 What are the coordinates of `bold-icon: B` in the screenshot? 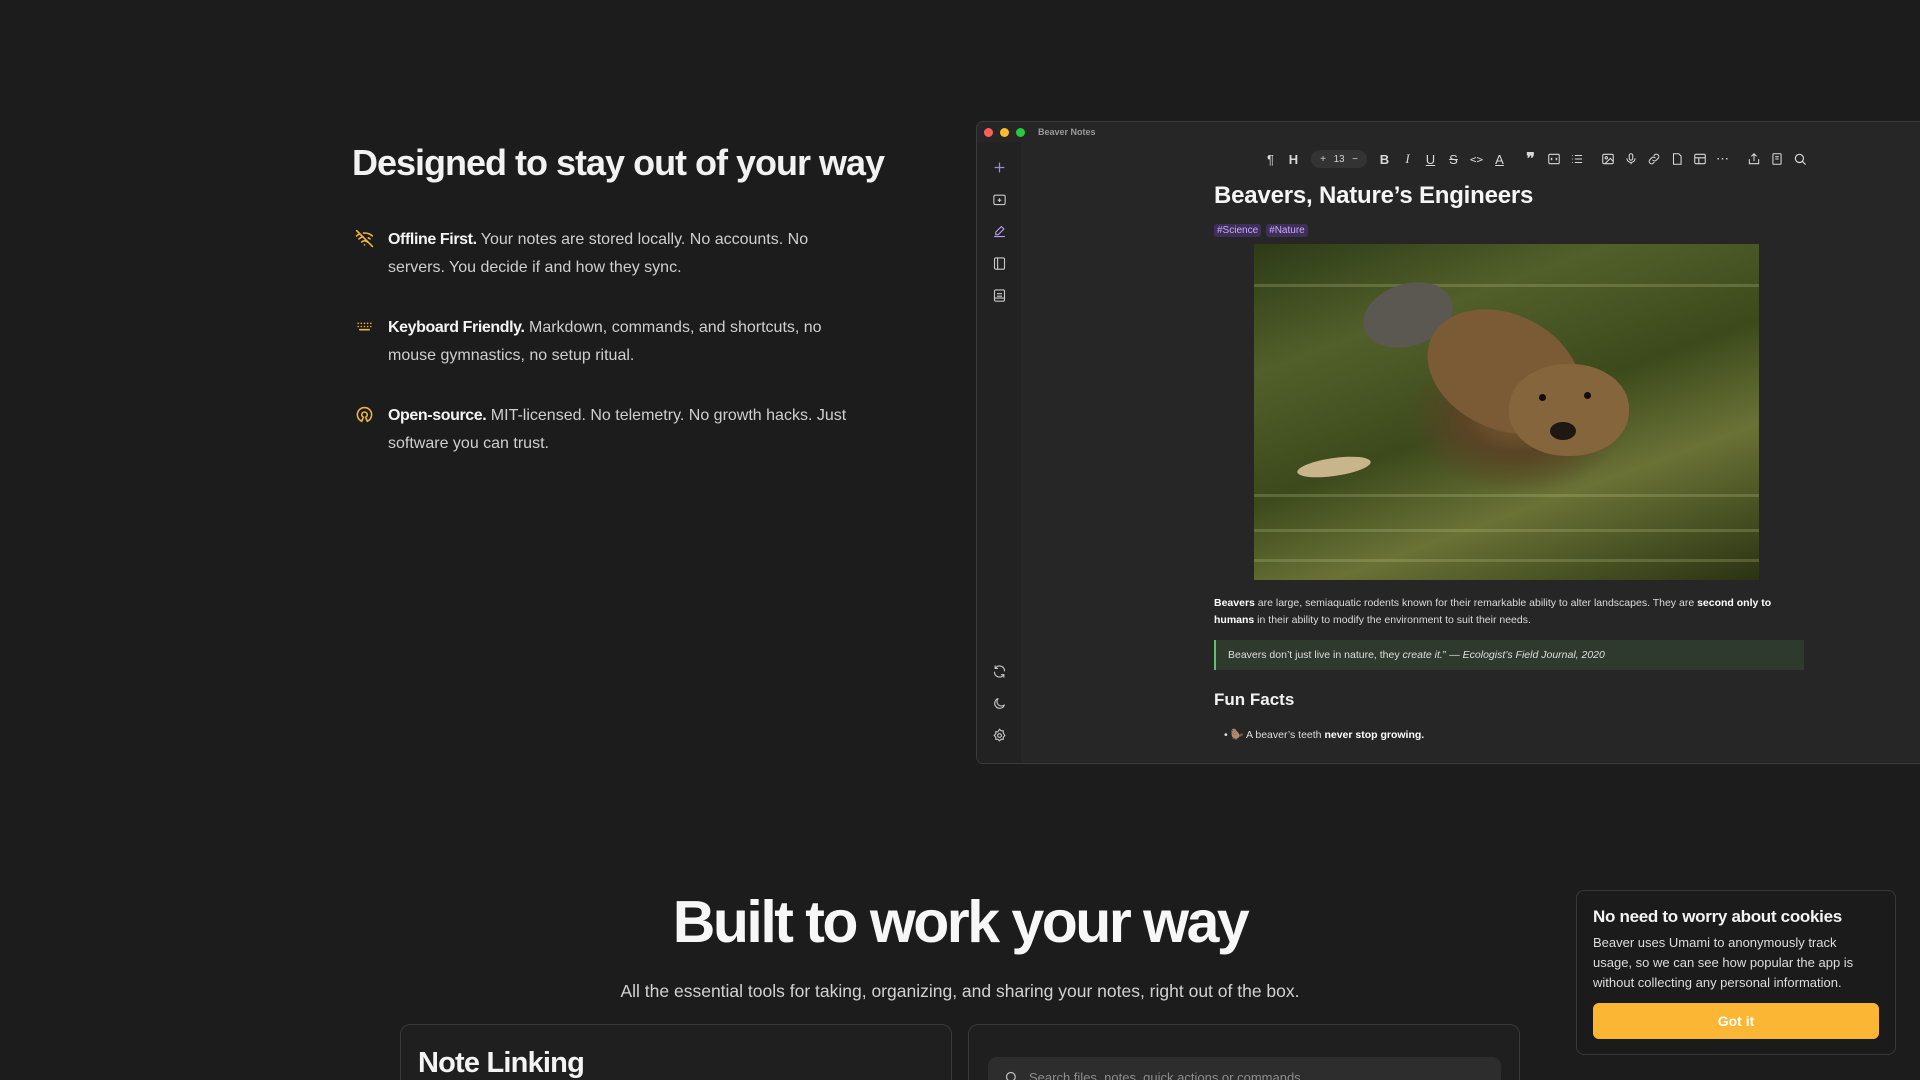 It's located at (1384, 159).